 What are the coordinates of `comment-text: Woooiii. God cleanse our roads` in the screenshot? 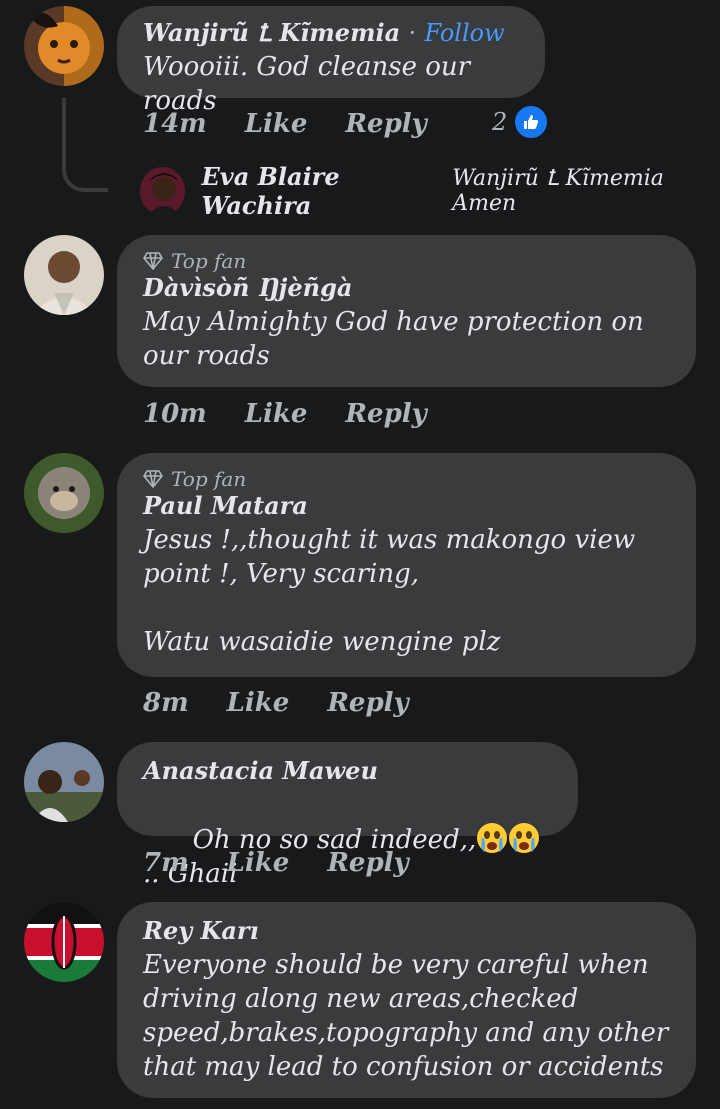 It's located at (311, 84).